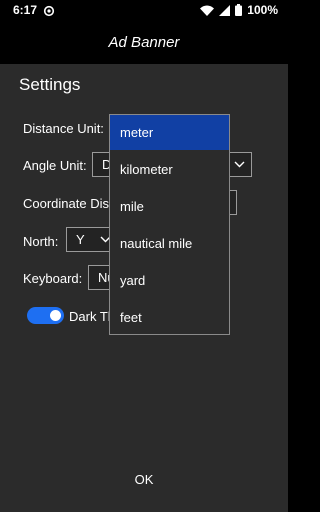 Image resolution: width=320 pixels, height=512 pixels. What do you see at coordinates (239, 164) in the screenshot?
I see `chevron-down-icon` at bounding box center [239, 164].